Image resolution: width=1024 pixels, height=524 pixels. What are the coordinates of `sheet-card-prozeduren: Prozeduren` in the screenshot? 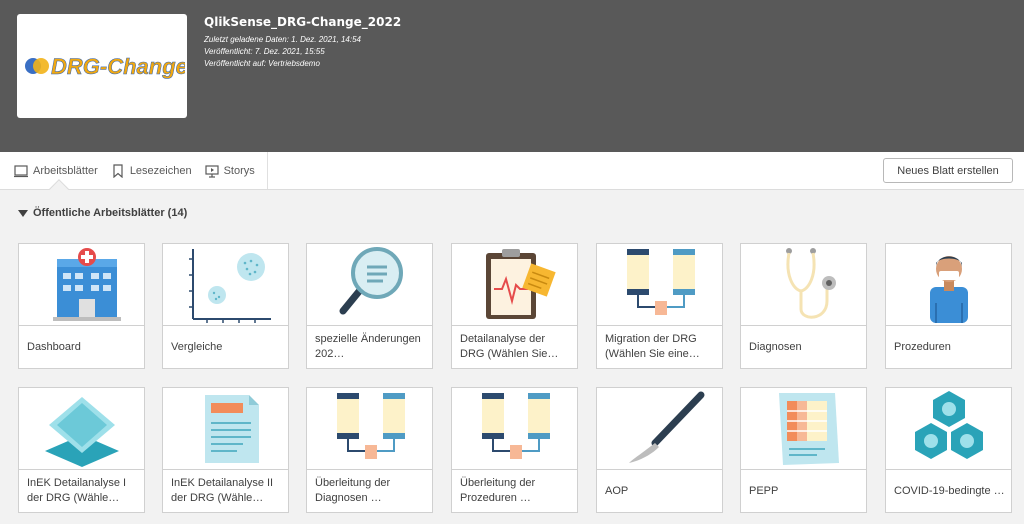 It's located at (948, 306).